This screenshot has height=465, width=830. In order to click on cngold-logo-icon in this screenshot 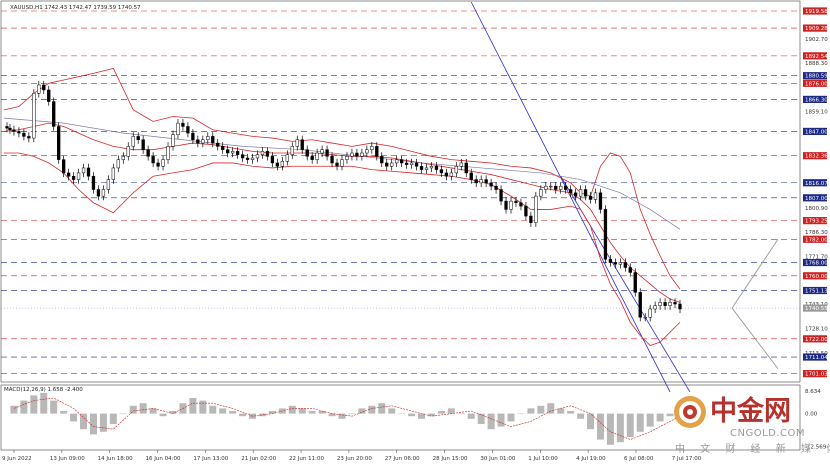, I will do `click(690, 412)`.